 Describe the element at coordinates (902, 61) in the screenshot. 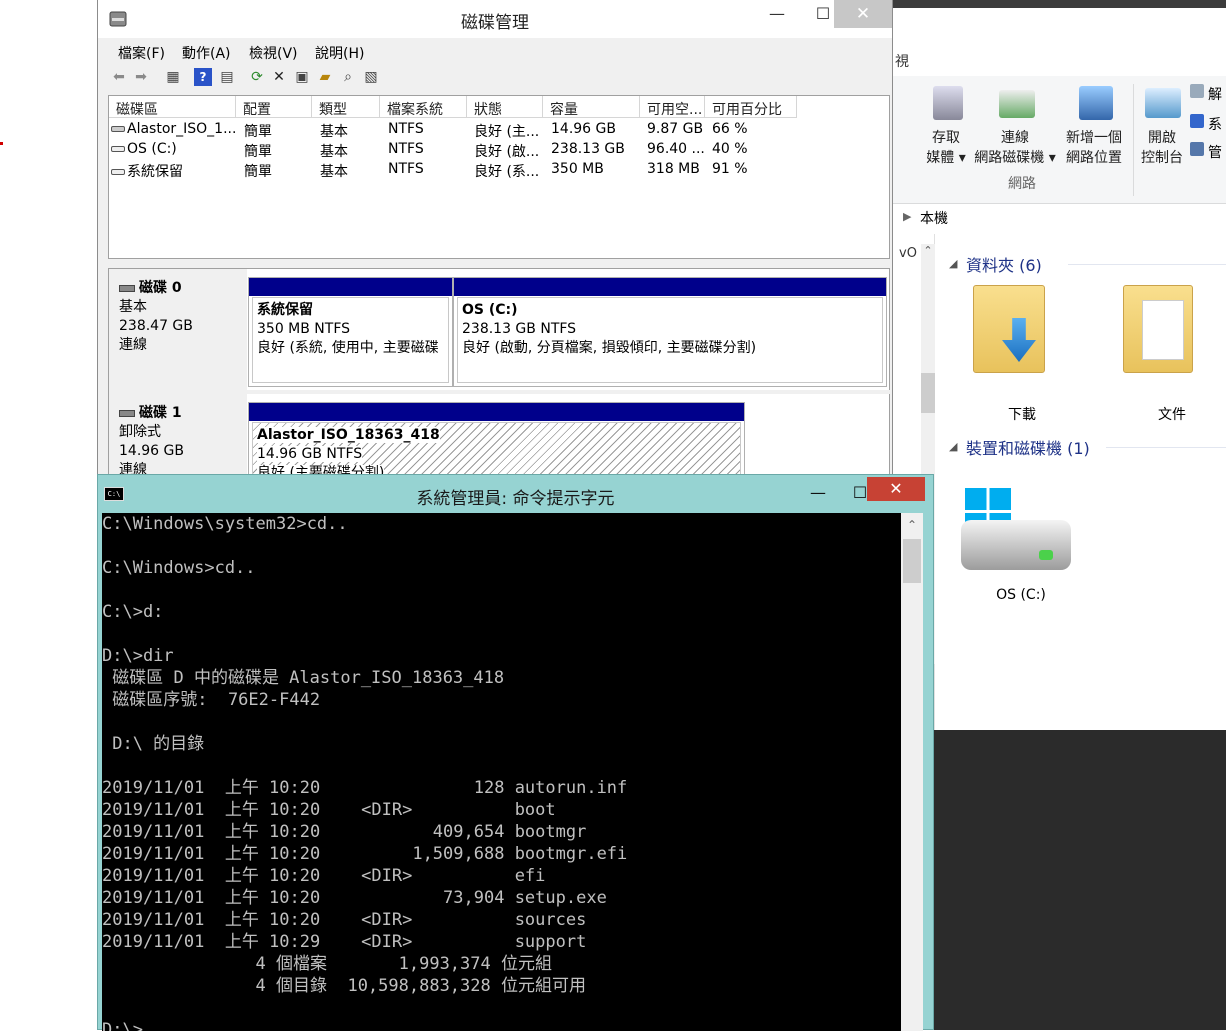

I see `tab-view-fragment: 視` at that location.